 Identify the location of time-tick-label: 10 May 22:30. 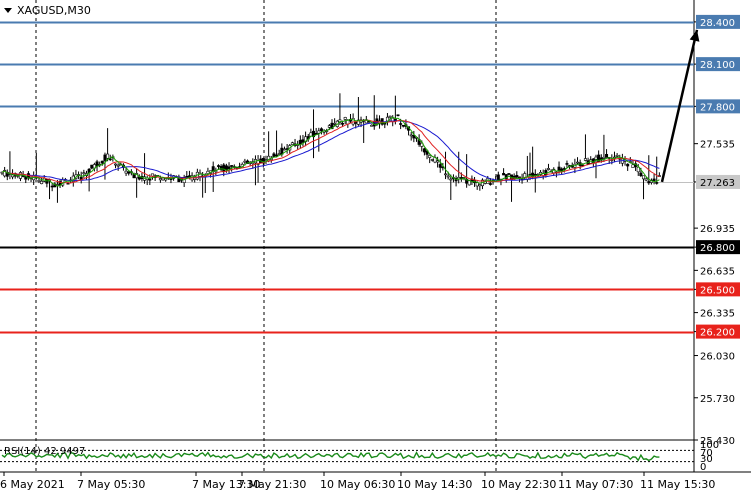
(518, 484).